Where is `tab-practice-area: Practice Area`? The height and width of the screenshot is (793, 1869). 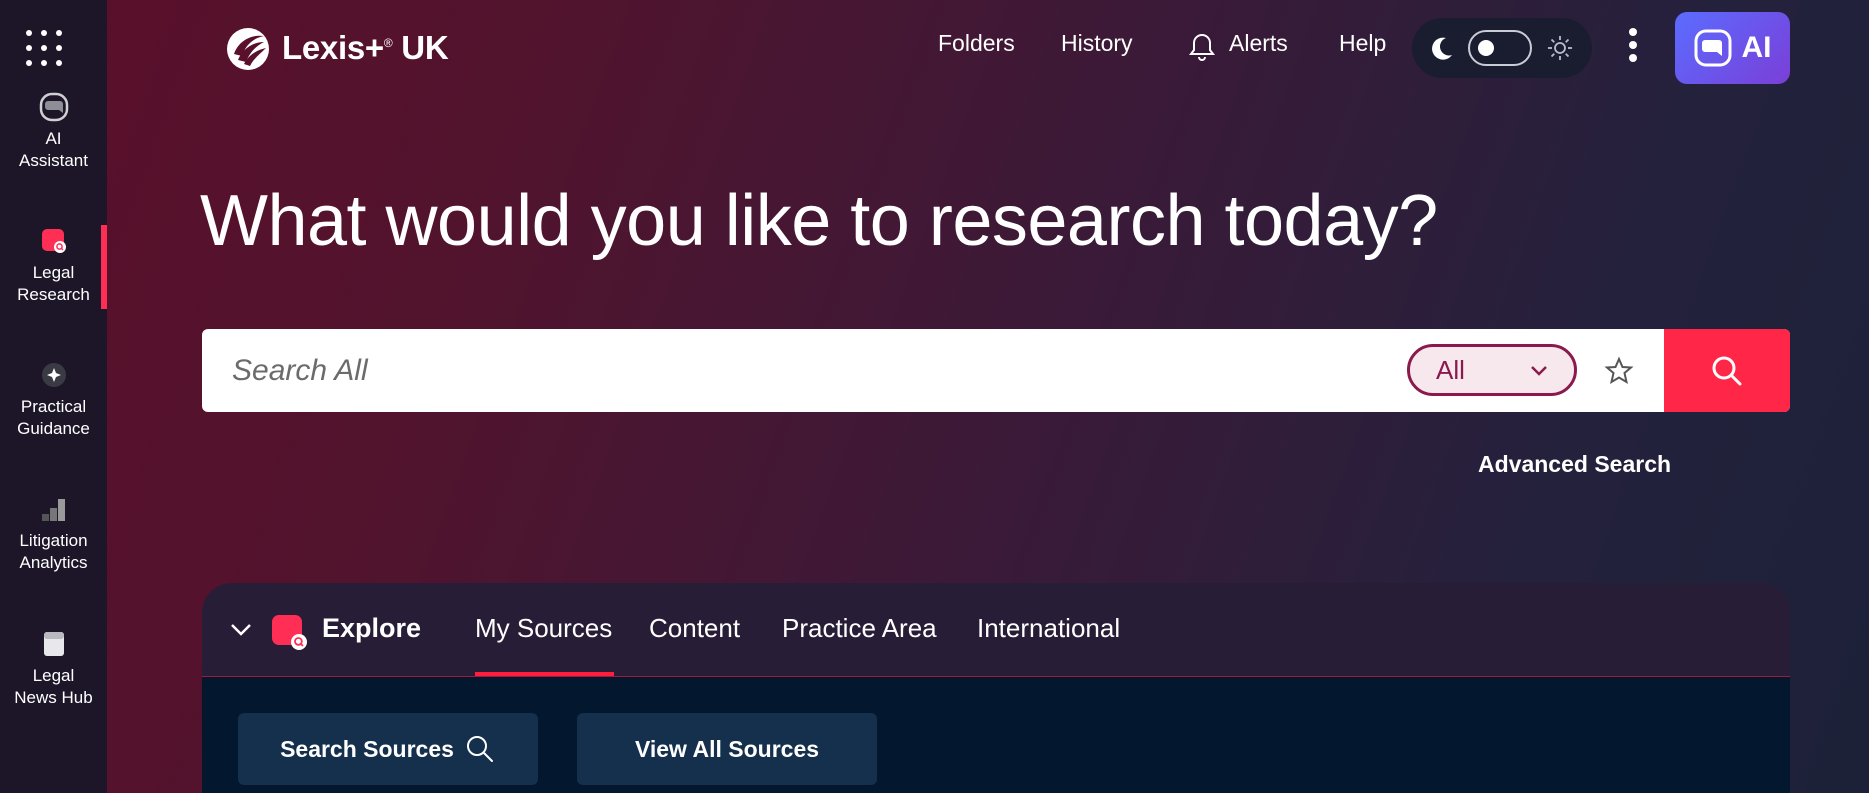 tab-practice-area: Practice Area is located at coordinates (859, 628).